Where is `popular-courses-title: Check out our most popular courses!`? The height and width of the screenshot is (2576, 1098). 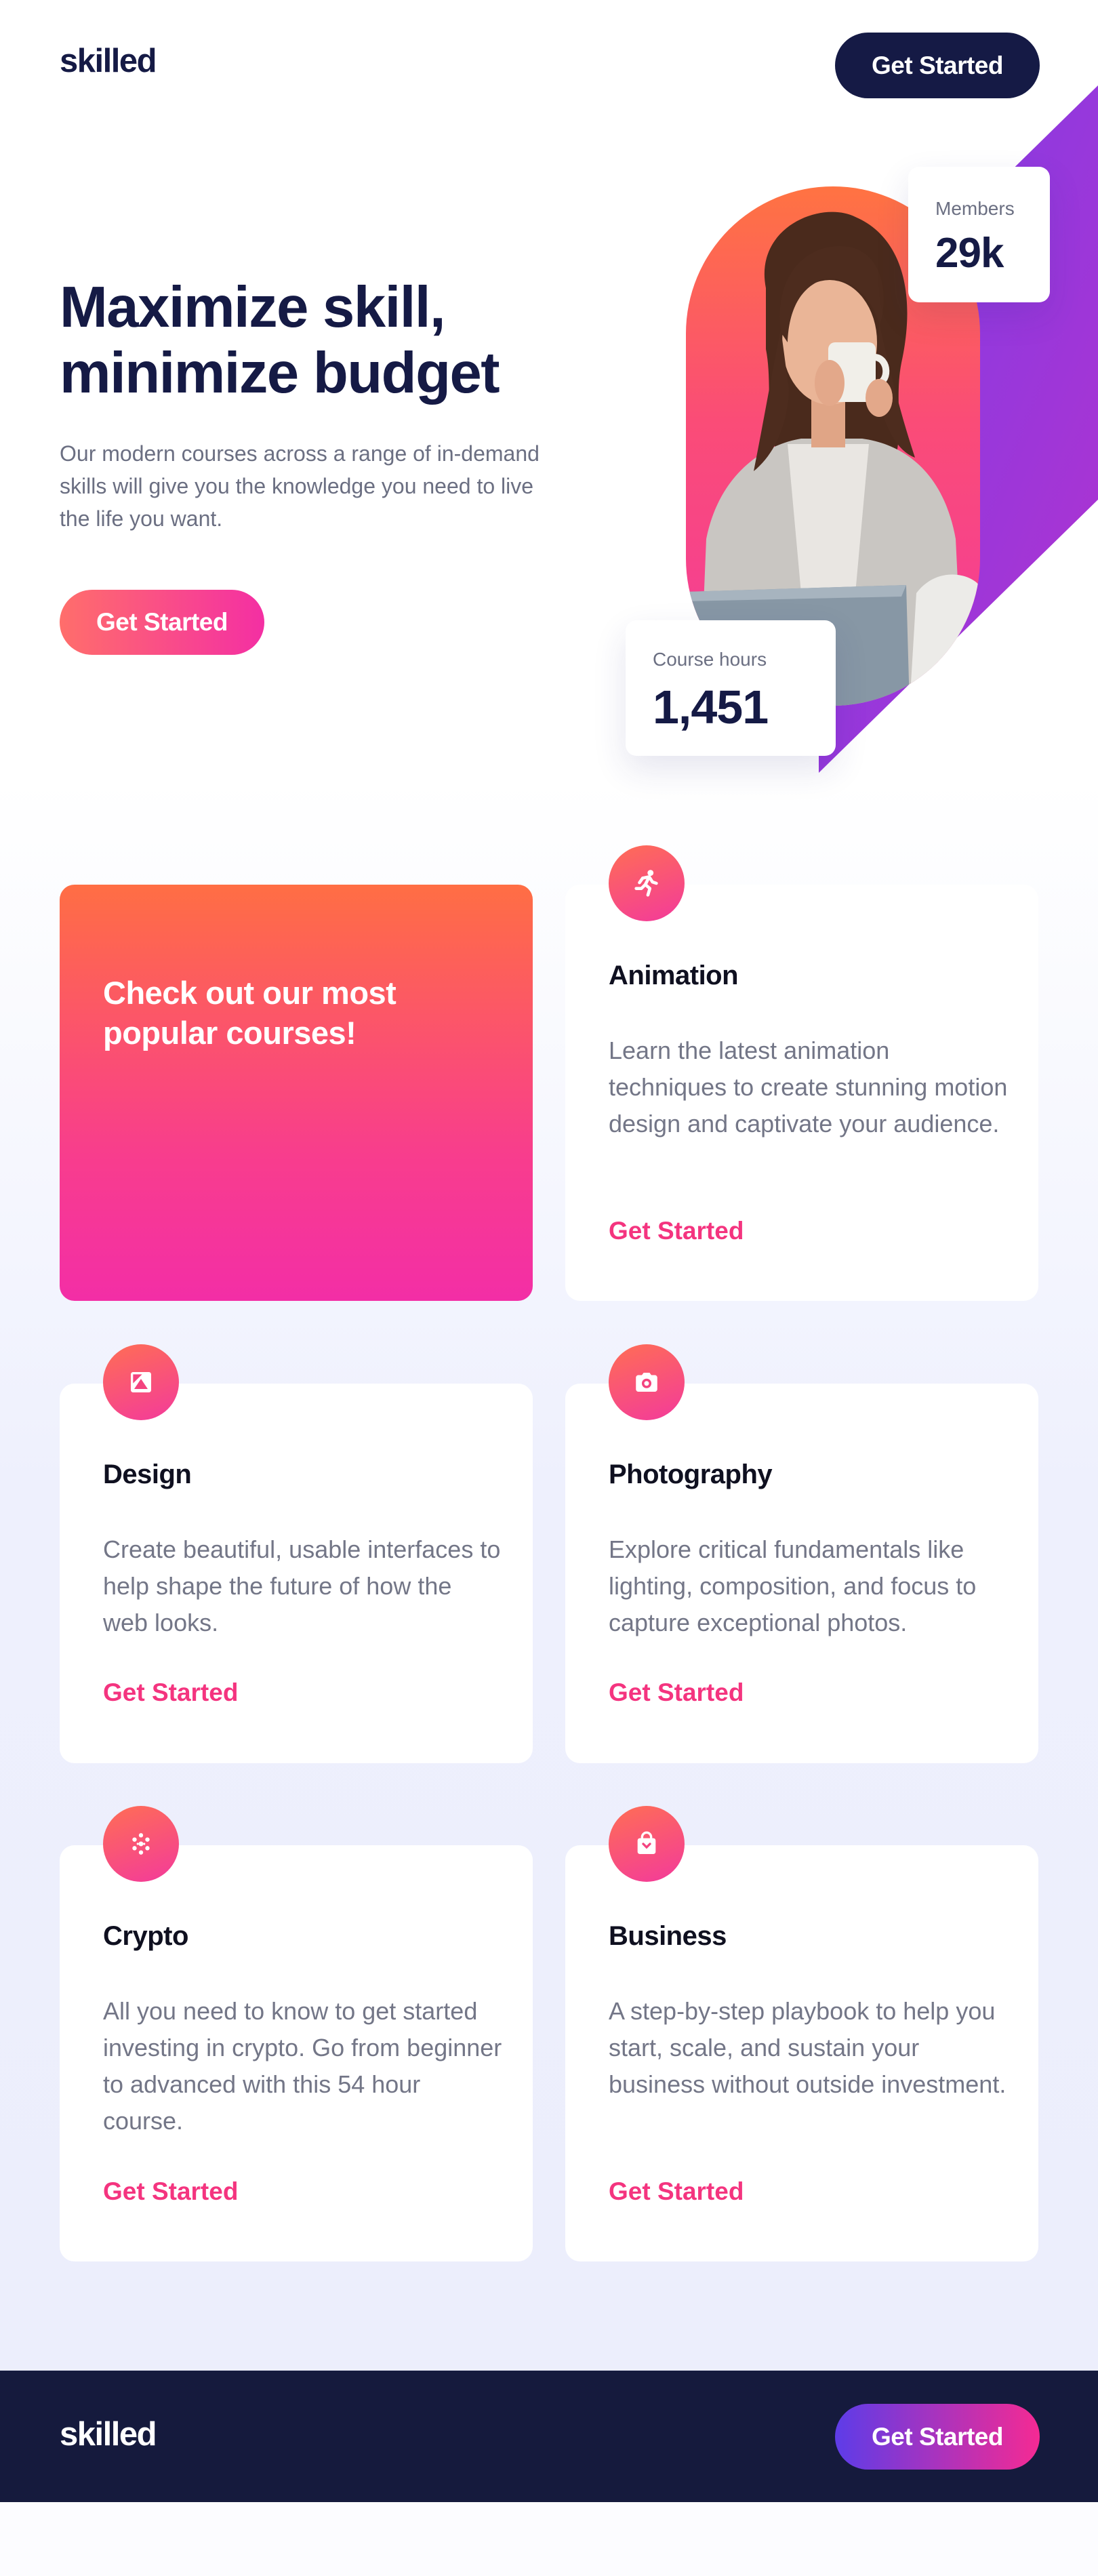 popular-courses-title: Check out our most popular courses! is located at coordinates (250, 1013).